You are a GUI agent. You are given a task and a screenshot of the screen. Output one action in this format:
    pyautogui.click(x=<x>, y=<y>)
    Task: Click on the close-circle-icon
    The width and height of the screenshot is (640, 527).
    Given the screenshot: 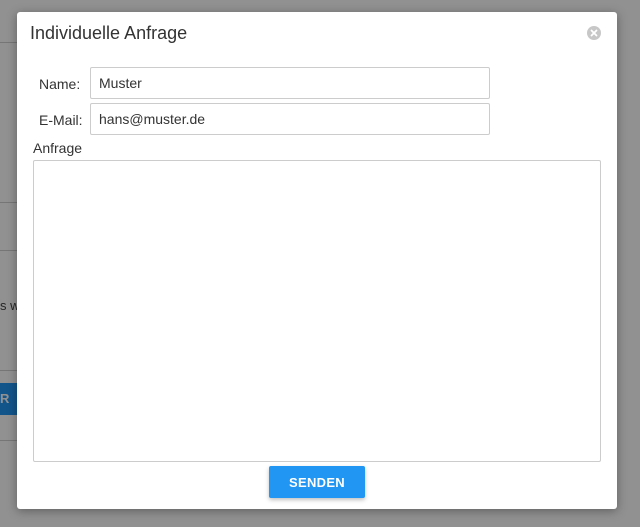 What is the action you would take?
    pyautogui.click(x=594, y=33)
    